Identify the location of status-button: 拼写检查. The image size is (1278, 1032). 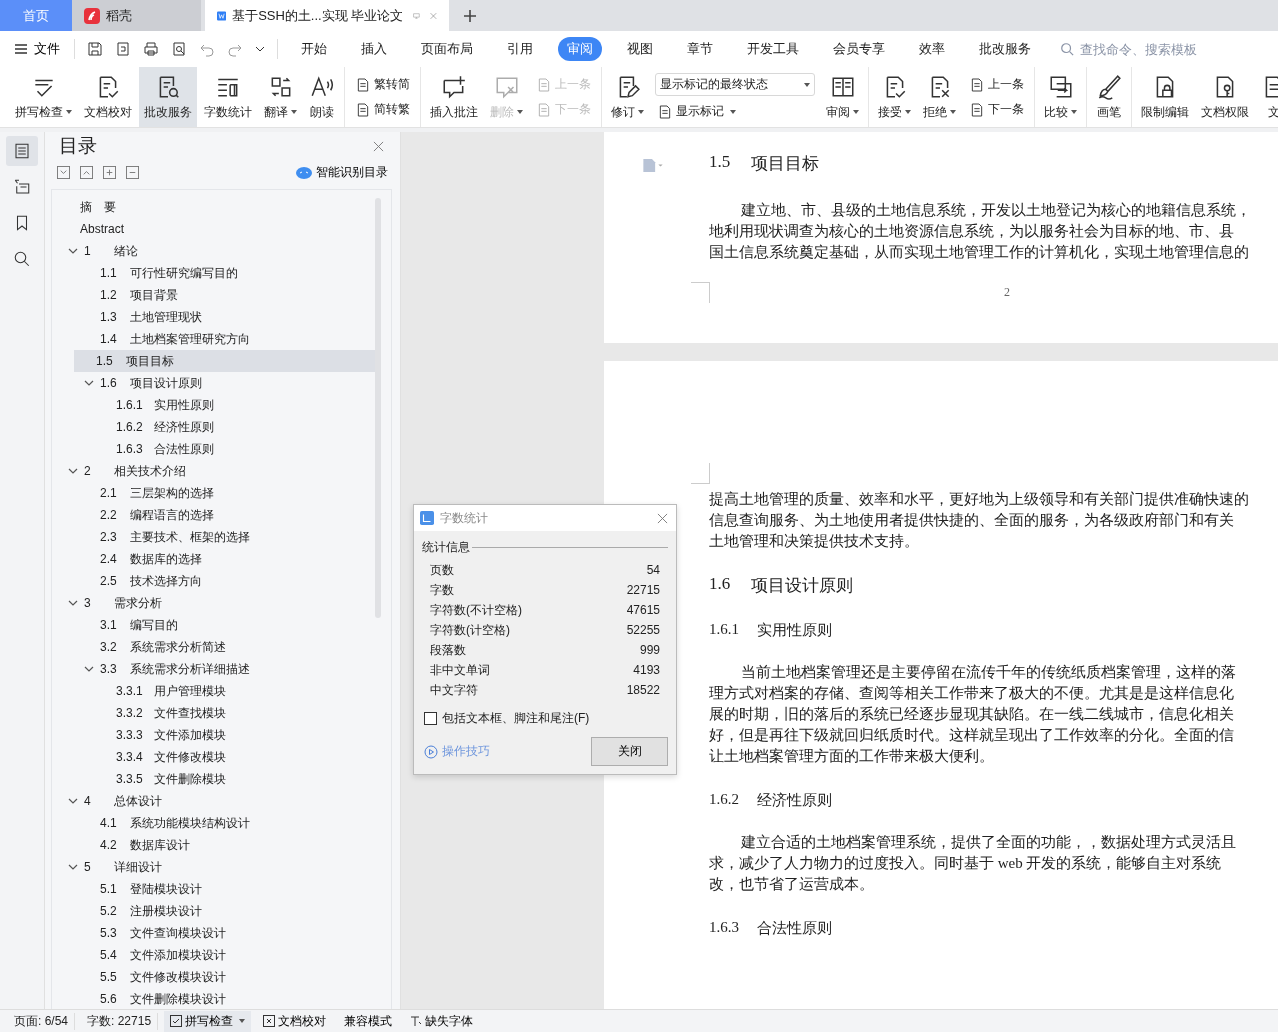
(208, 1021).